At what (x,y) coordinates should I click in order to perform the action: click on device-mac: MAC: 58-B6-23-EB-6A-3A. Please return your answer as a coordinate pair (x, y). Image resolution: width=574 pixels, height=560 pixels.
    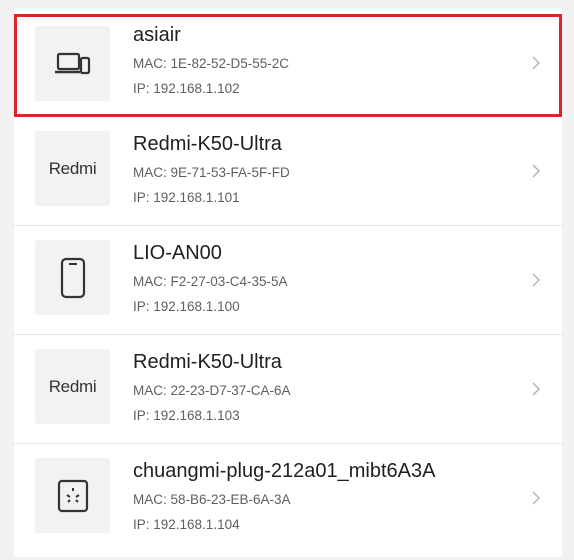
    Looking at the image, I should click on (212, 499).